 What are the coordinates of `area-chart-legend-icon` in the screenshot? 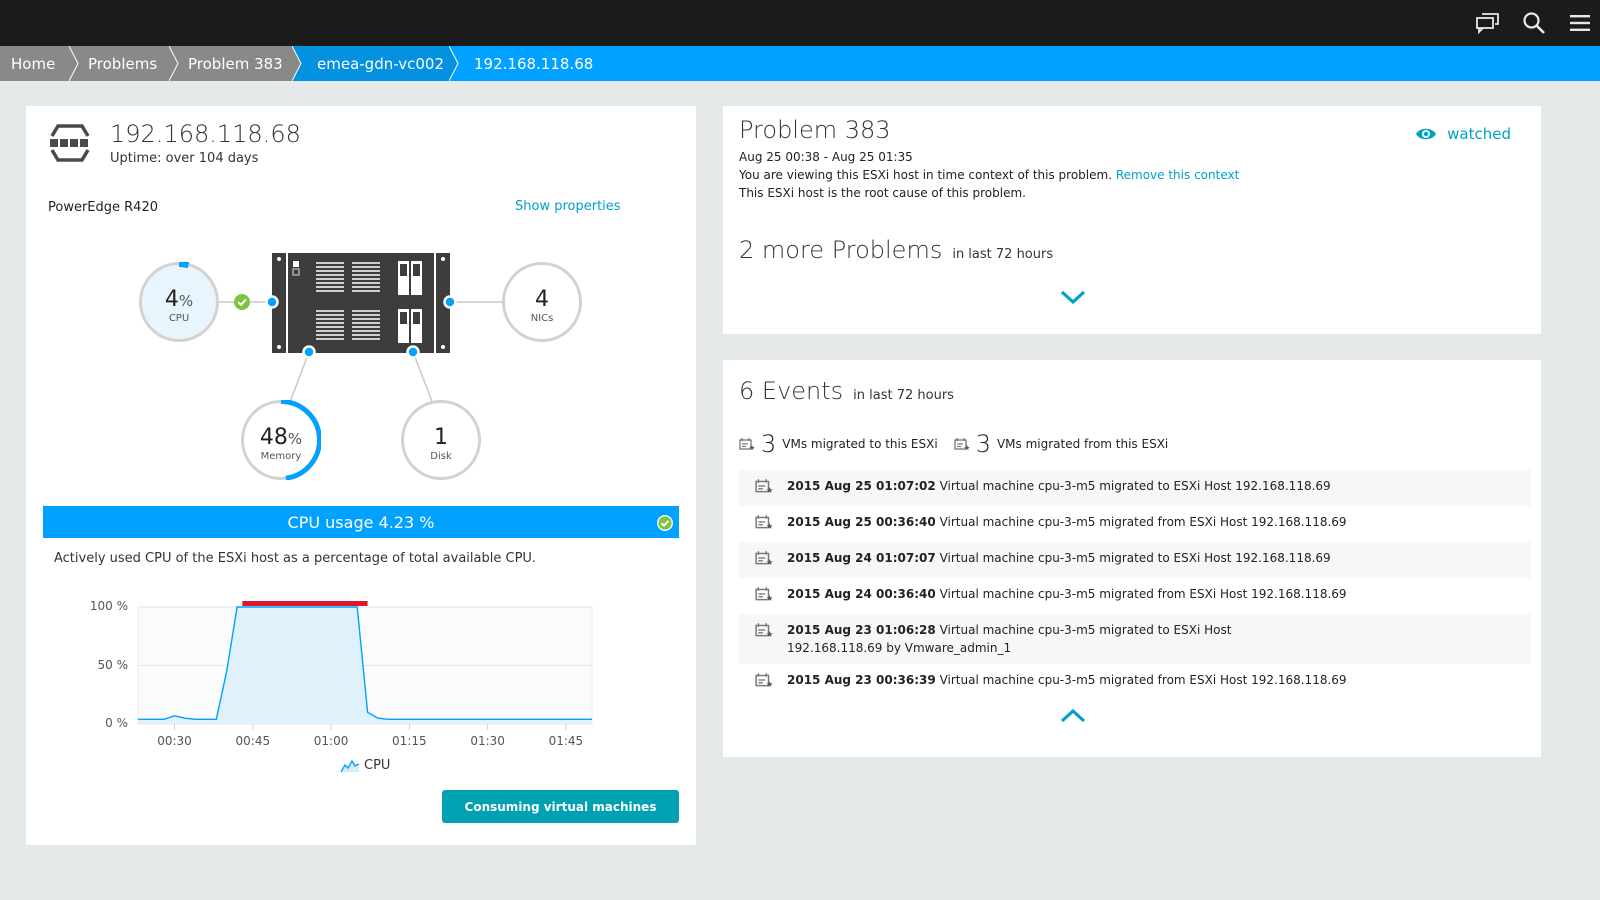 It's located at (350, 765).